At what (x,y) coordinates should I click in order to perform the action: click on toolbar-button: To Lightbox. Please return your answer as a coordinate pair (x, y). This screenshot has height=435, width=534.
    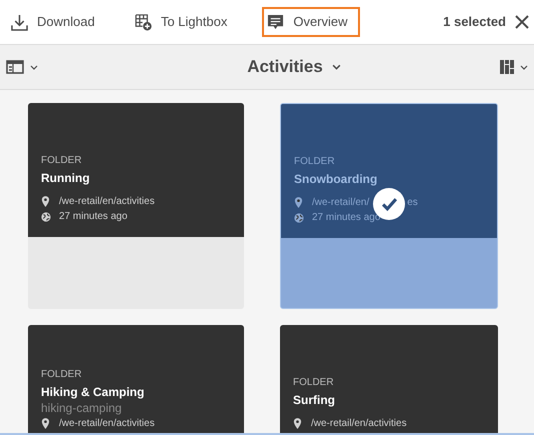
    Looking at the image, I should click on (181, 22).